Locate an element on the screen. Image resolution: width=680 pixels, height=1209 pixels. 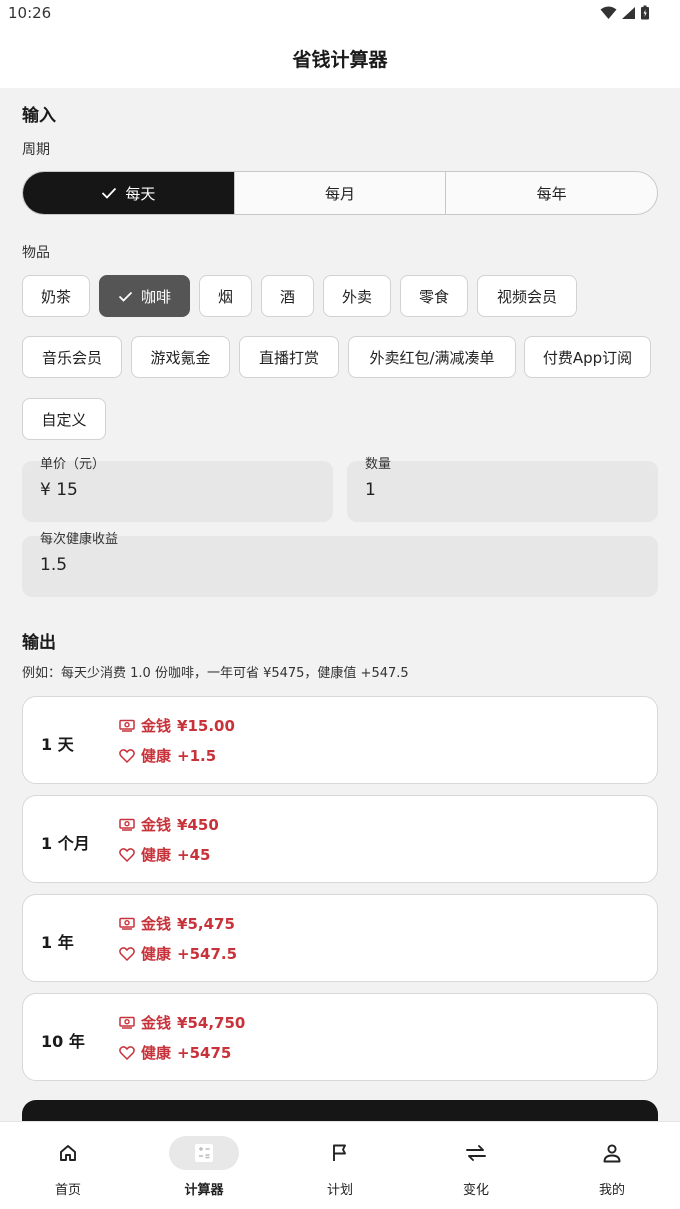
result-money-row: 金钱 ¥5,475 is located at coordinates (177, 923).